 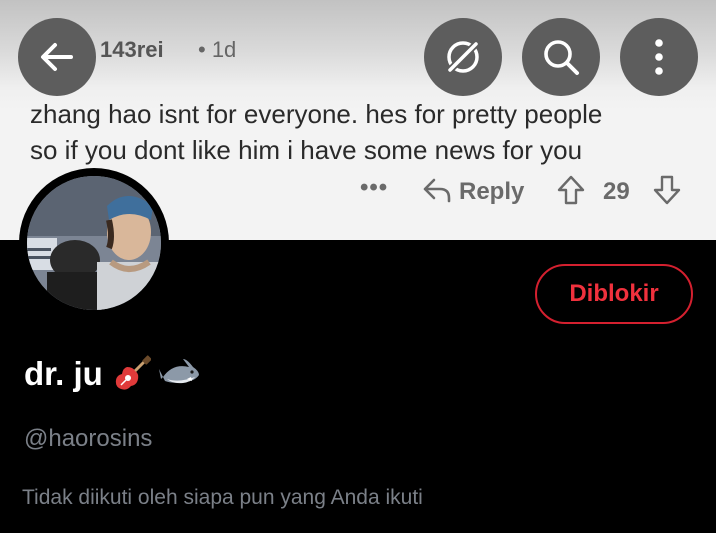 I want to click on search-button, so click(x=561, y=57).